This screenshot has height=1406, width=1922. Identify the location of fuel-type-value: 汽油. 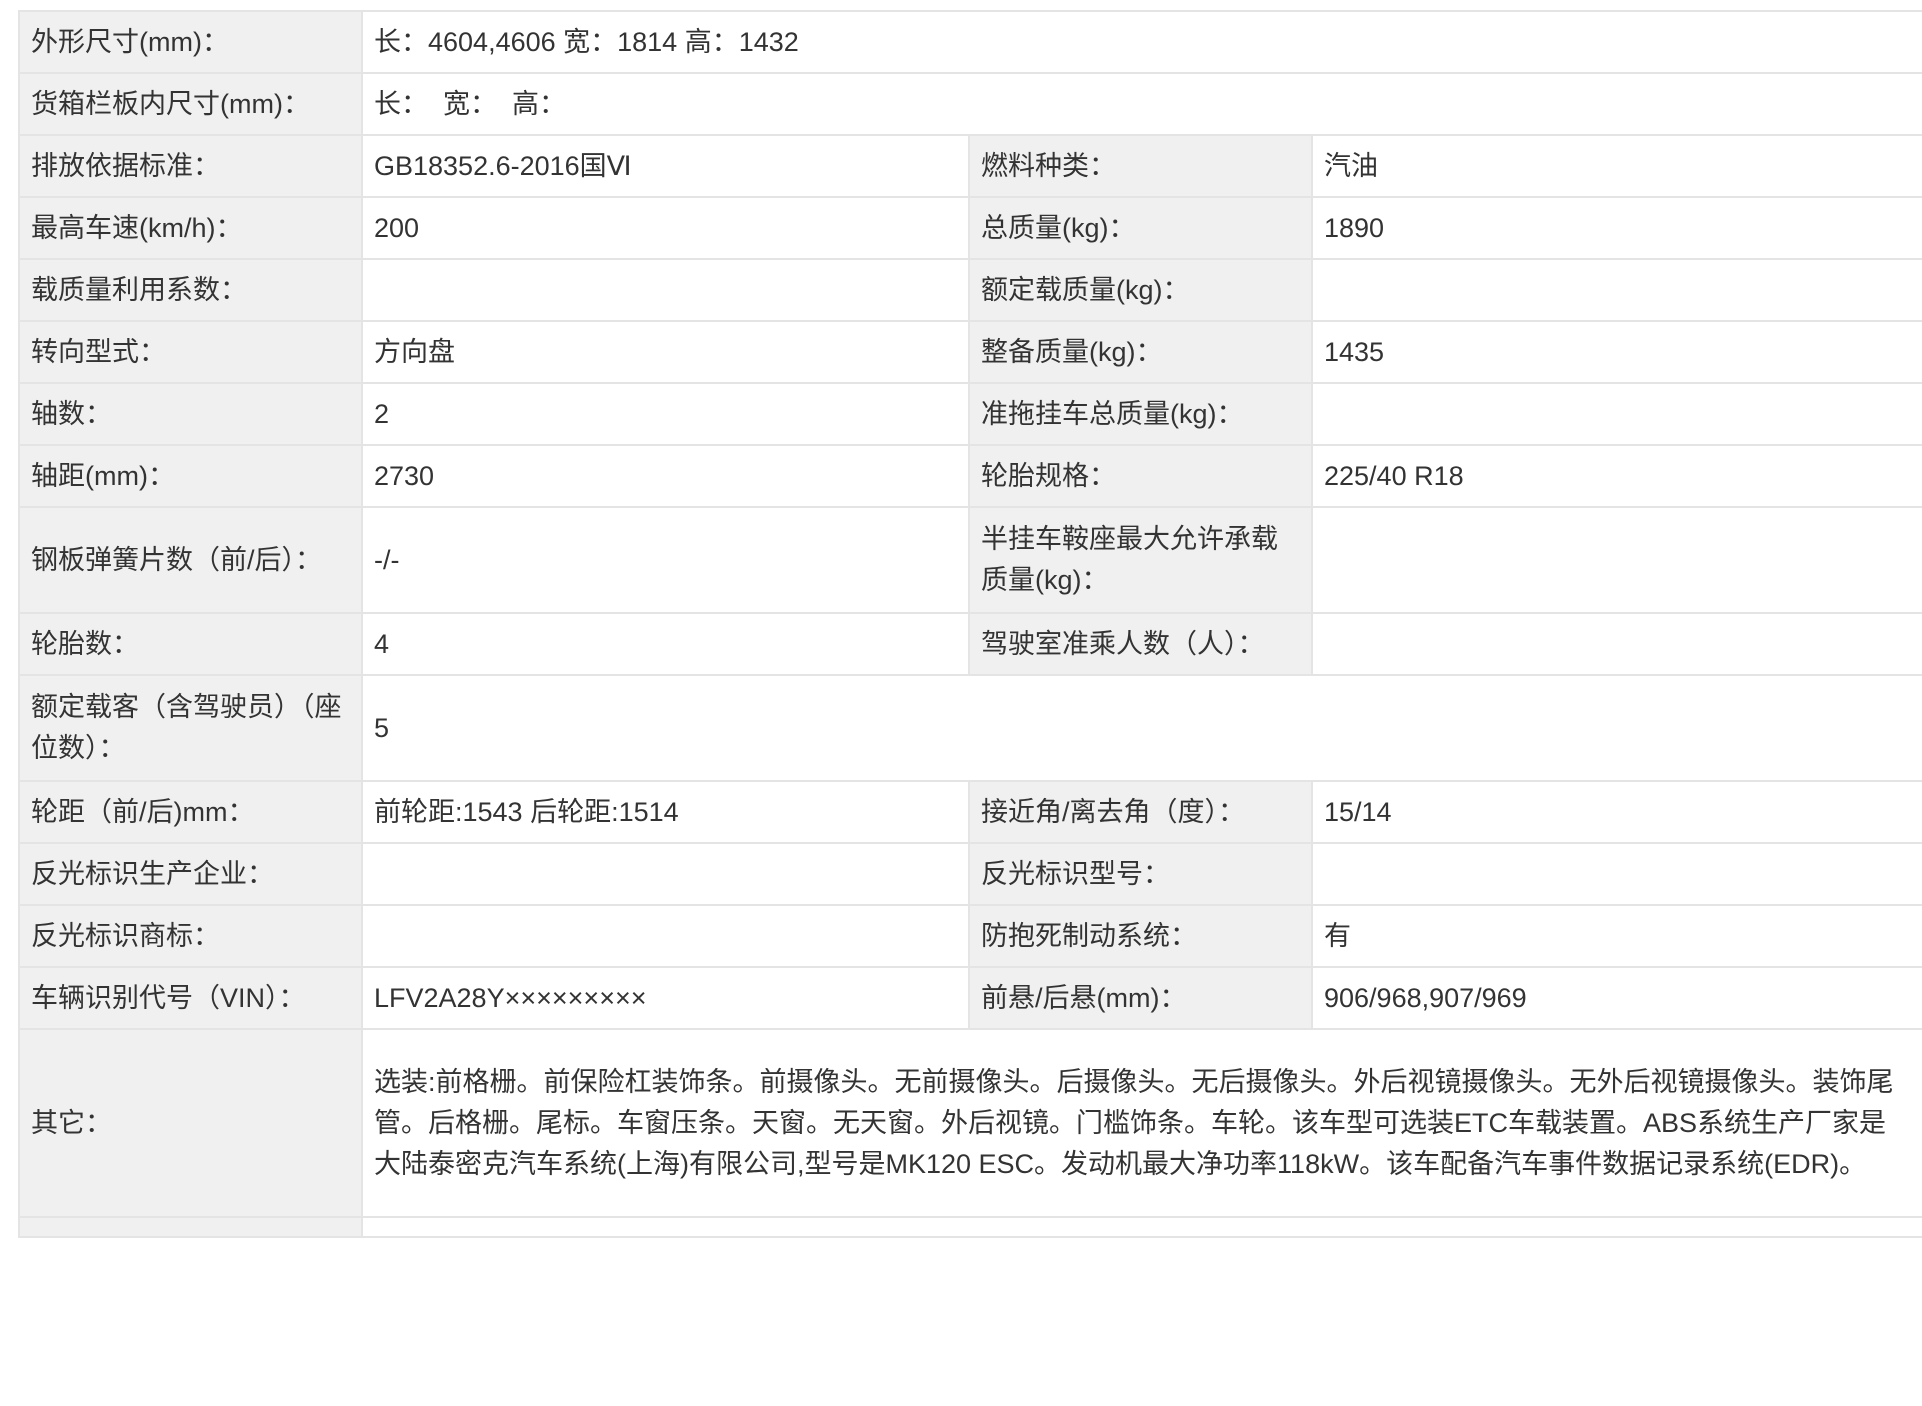
(1616, 166).